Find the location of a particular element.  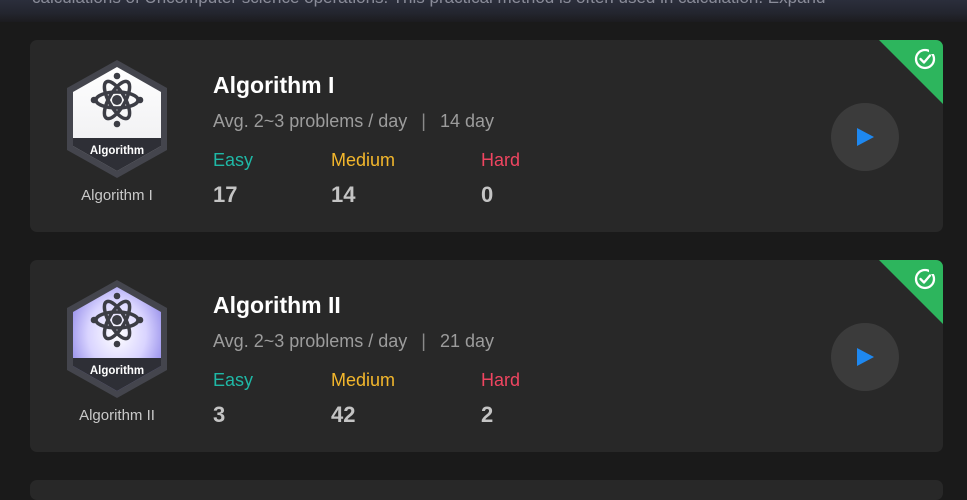

plan-days: 21 day is located at coordinates (467, 341).